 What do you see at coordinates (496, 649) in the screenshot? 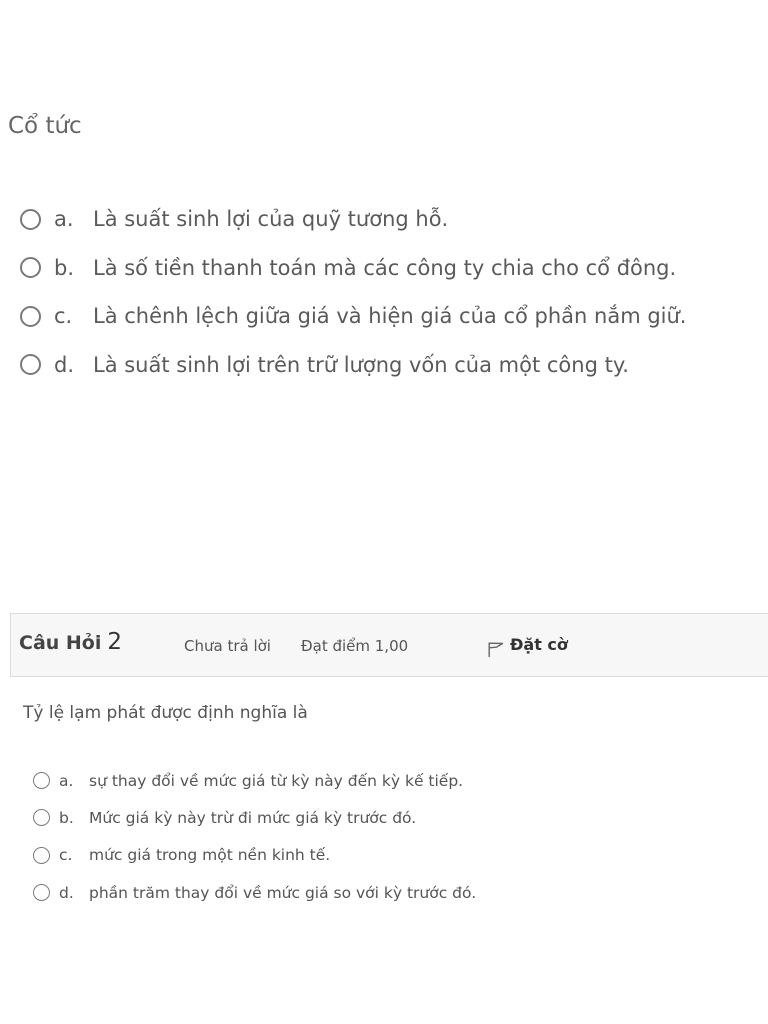
I see `flag-icon` at bounding box center [496, 649].